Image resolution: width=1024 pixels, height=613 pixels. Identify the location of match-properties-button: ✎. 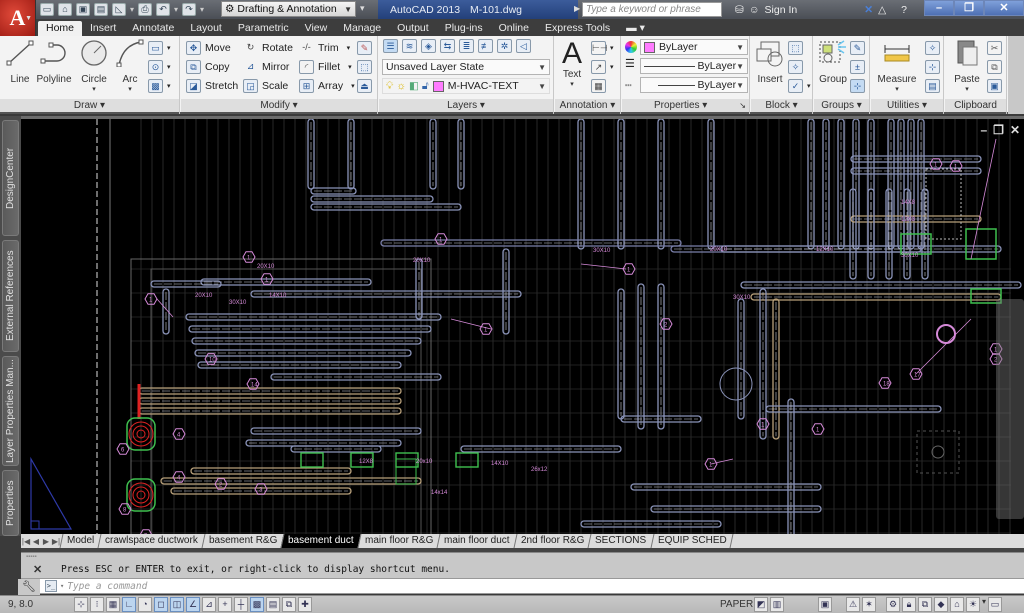
(364, 48).